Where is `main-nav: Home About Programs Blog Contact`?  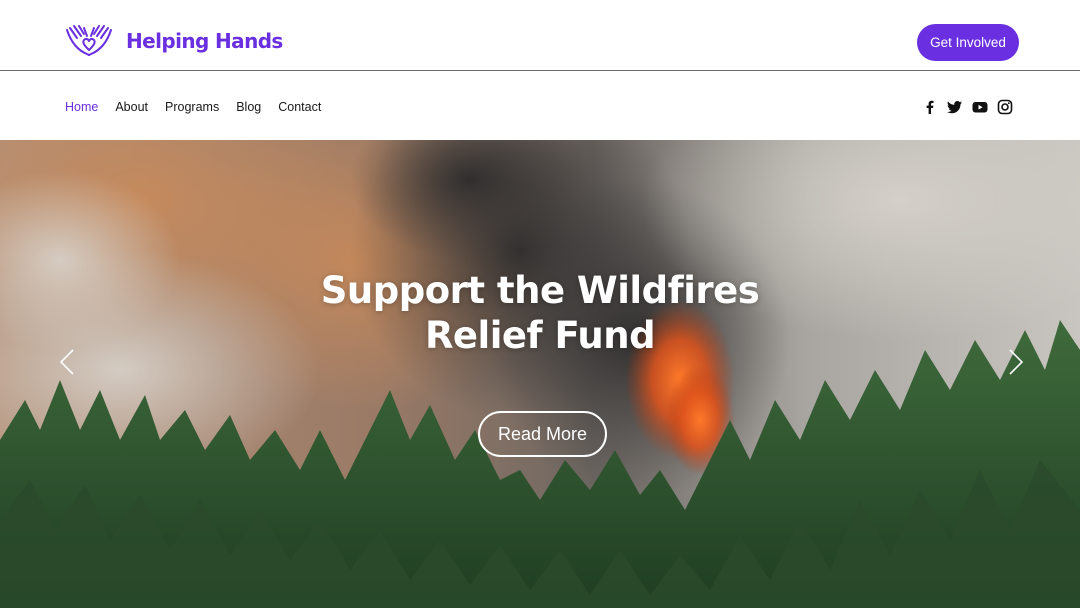
main-nav: Home About Programs Blog Contact is located at coordinates (201, 107).